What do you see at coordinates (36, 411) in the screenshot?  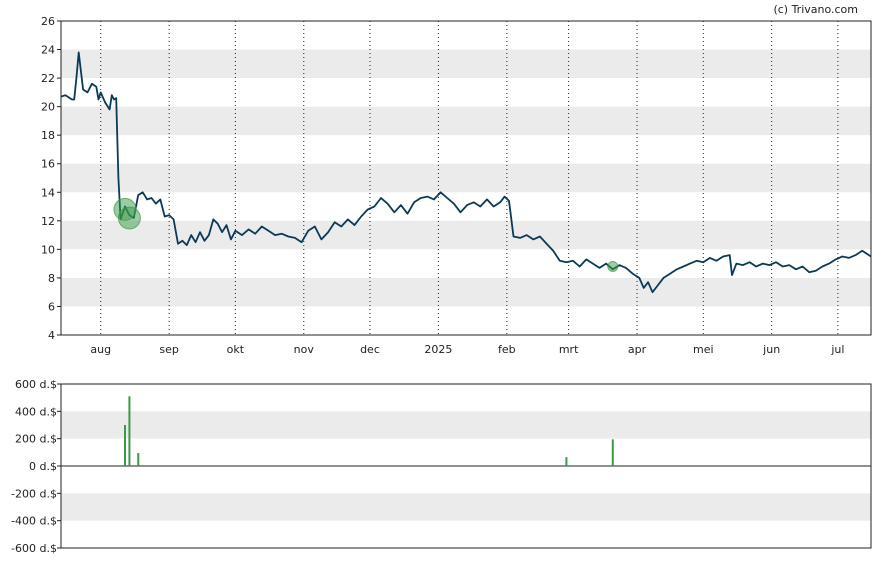 I see `volume-y-tick-label: 400 d.$` at bounding box center [36, 411].